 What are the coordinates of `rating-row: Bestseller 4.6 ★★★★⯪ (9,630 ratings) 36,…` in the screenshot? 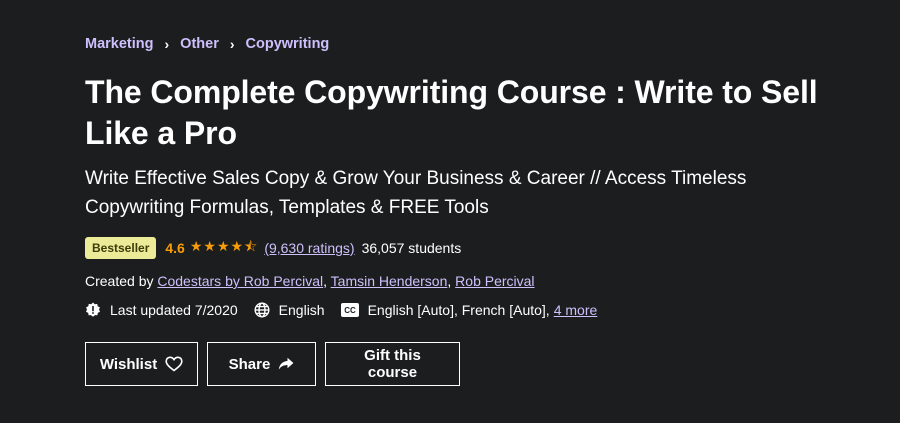 It's located at (273, 248).